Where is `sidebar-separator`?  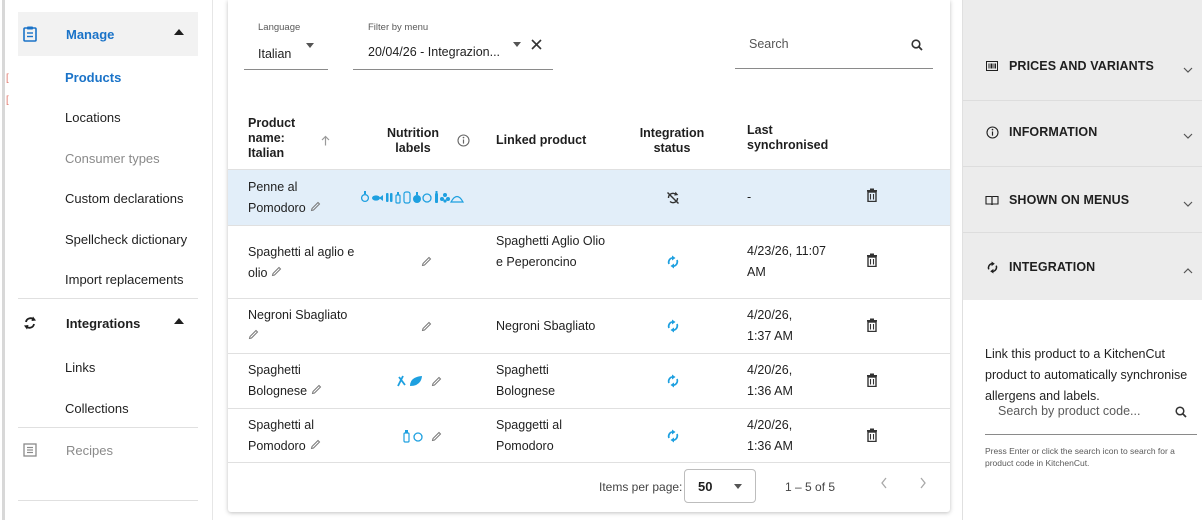
sidebar-separator is located at coordinates (212, 260).